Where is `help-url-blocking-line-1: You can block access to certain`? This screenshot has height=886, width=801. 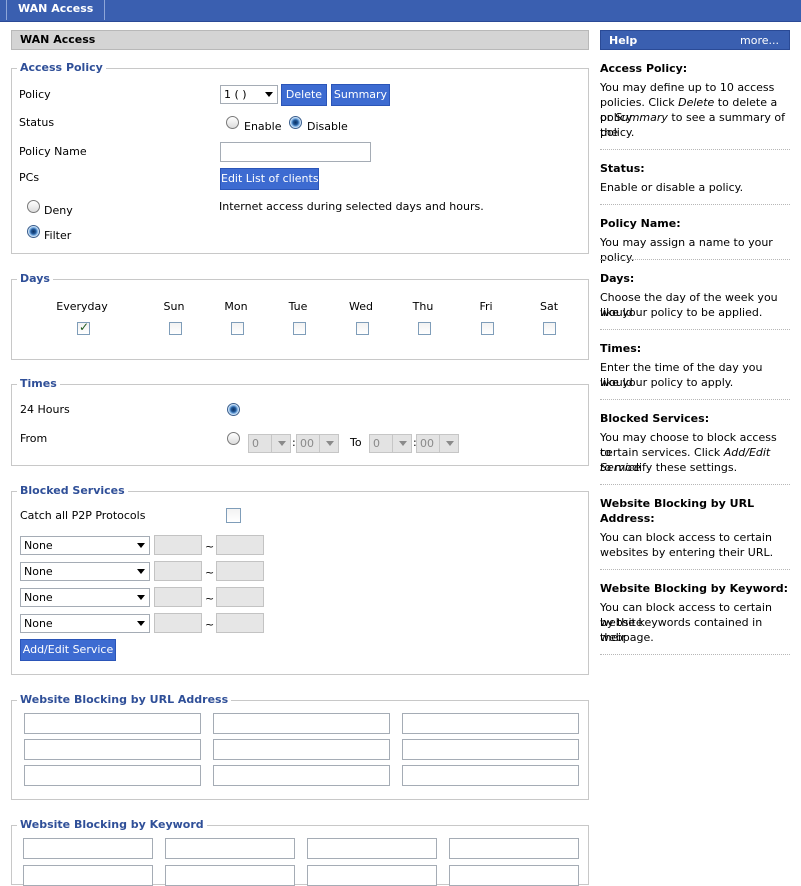 help-url-blocking-line-1: You can block access to certain is located at coordinates (686, 537).